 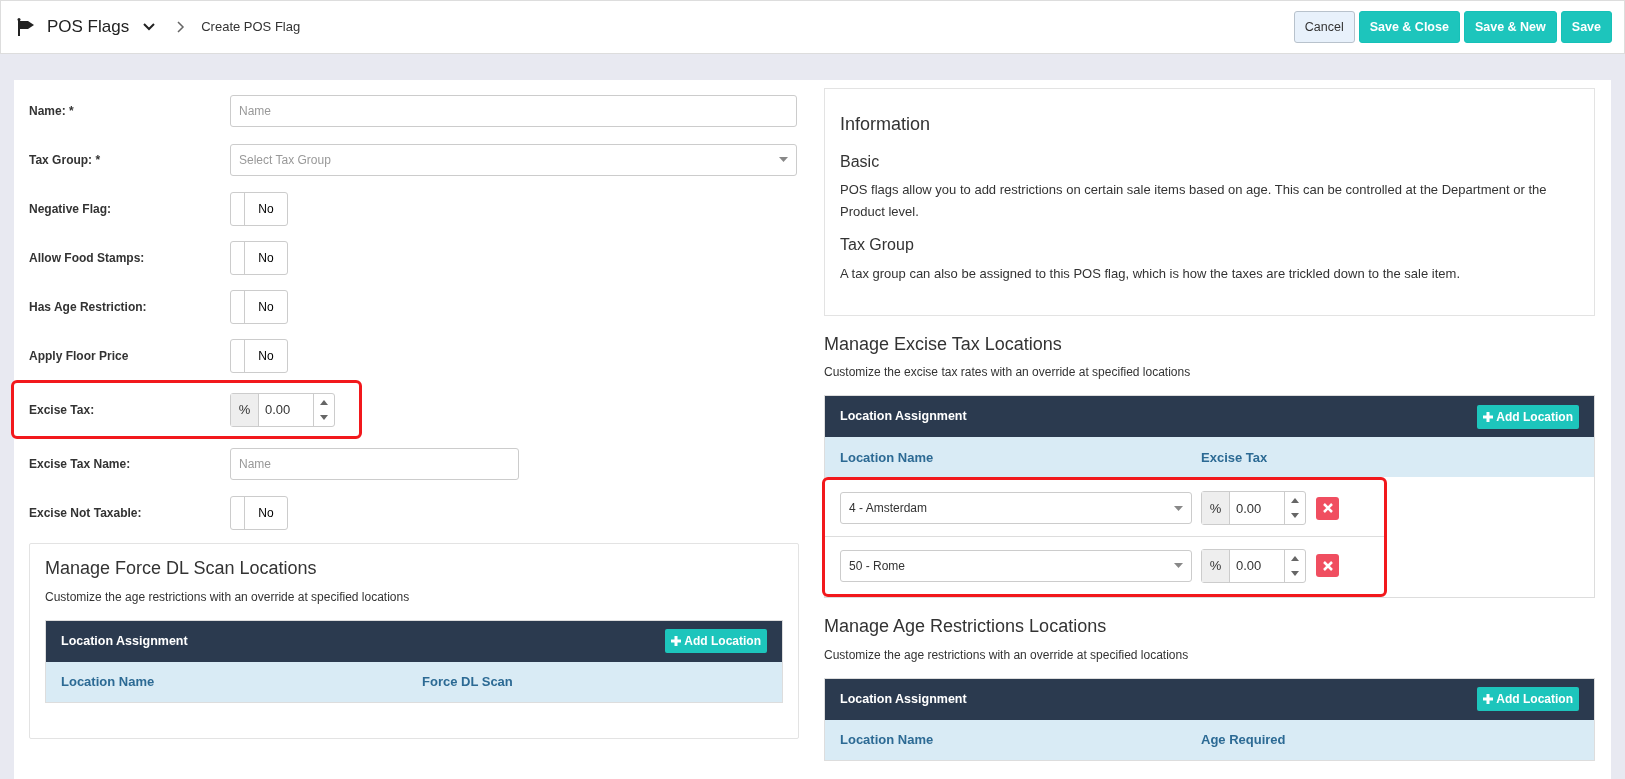 What do you see at coordinates (88, 27) in the screenshot?
I see `page-title: POS Flags` at bounding box center [88, 27].